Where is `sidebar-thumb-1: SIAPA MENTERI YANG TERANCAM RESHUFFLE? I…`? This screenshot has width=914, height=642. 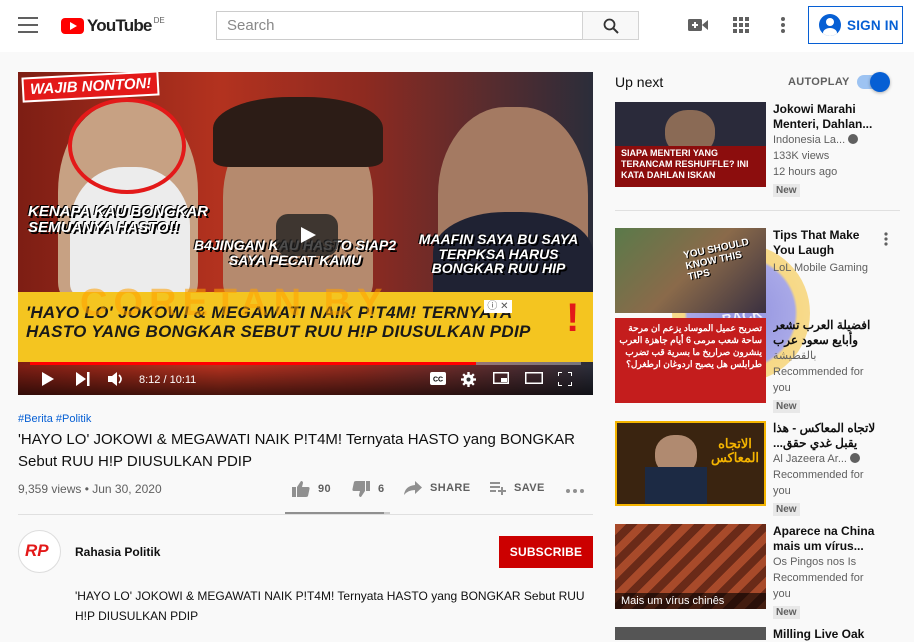
sidebar-thumb-1: SIAPA MENTERI YANG TERANCAM RESHUFFLE? I… is located at coordinates (690, 144).